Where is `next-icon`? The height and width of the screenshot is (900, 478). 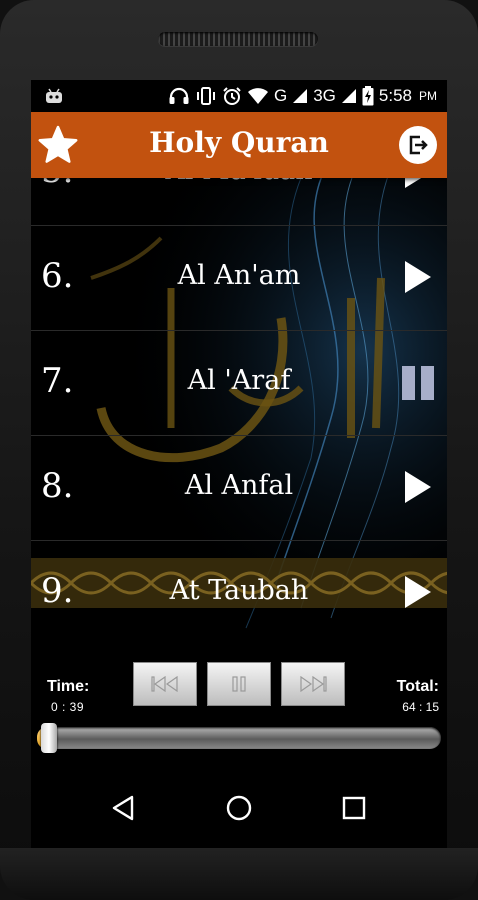 next-icon is located at coordinates (313, 684).